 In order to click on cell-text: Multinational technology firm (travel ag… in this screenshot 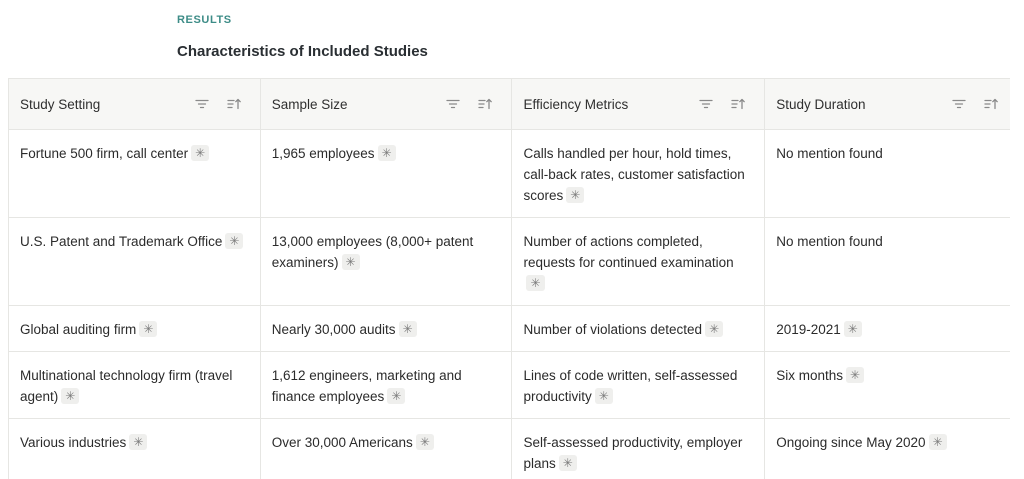, I will do `click(126, 386)`.